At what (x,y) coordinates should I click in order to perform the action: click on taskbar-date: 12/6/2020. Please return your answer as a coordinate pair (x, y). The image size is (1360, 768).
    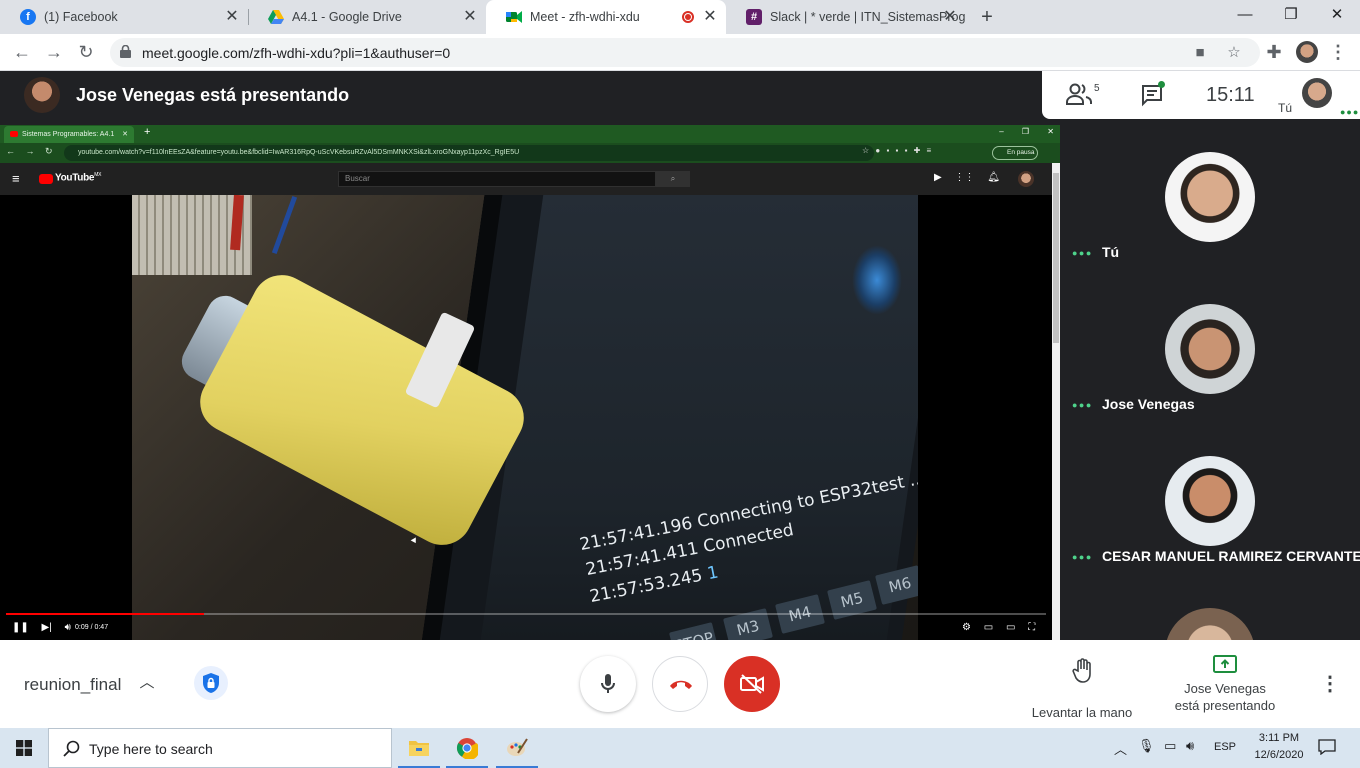
    Looking at the image, I should click on (1279, 755).